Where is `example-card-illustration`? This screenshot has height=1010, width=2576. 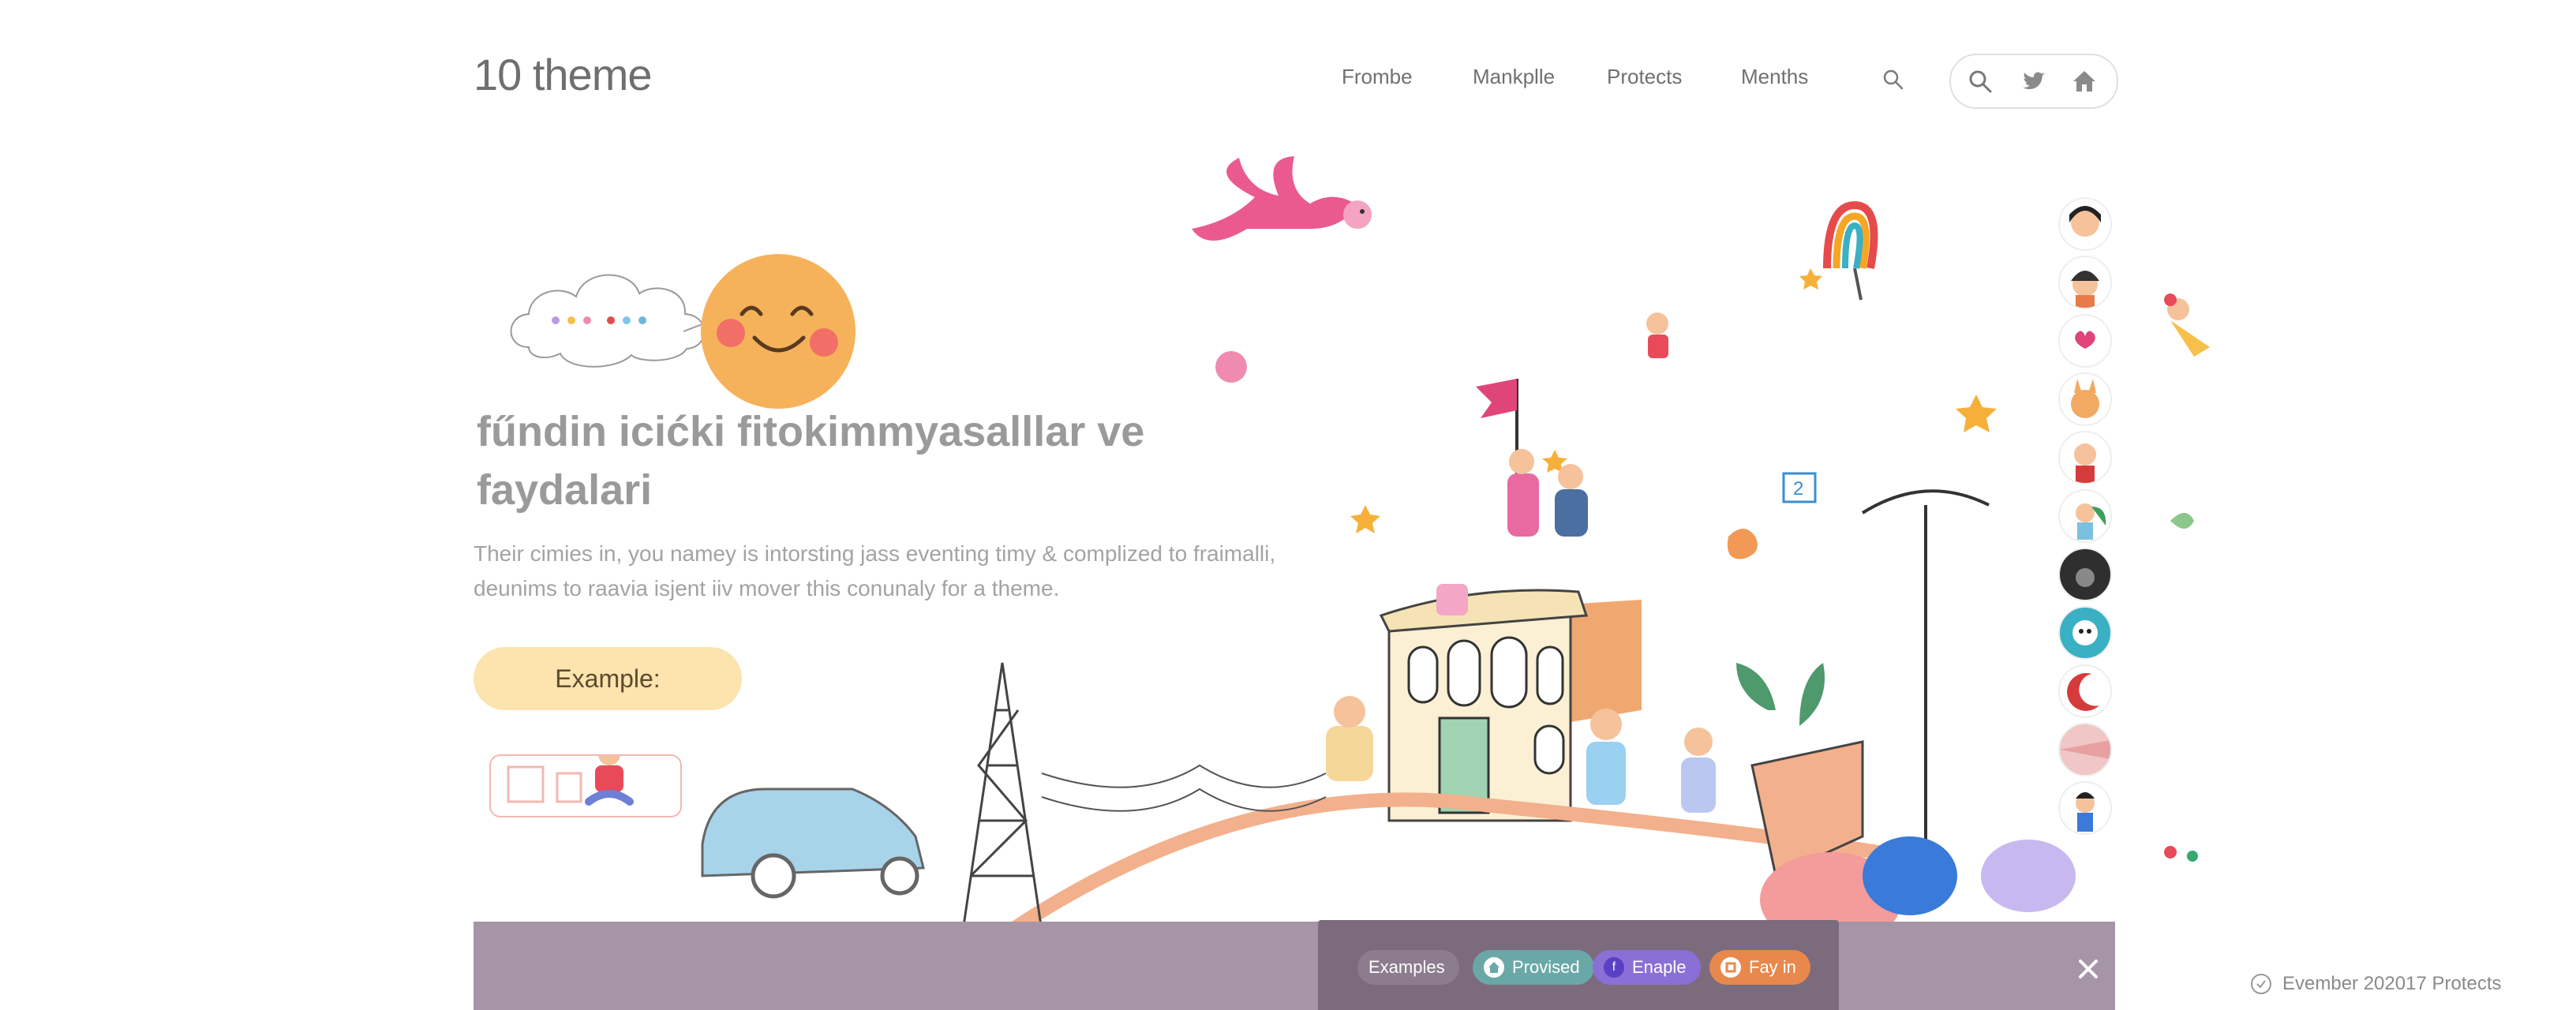 example-card-illustration is located at coordinates (570, 781).